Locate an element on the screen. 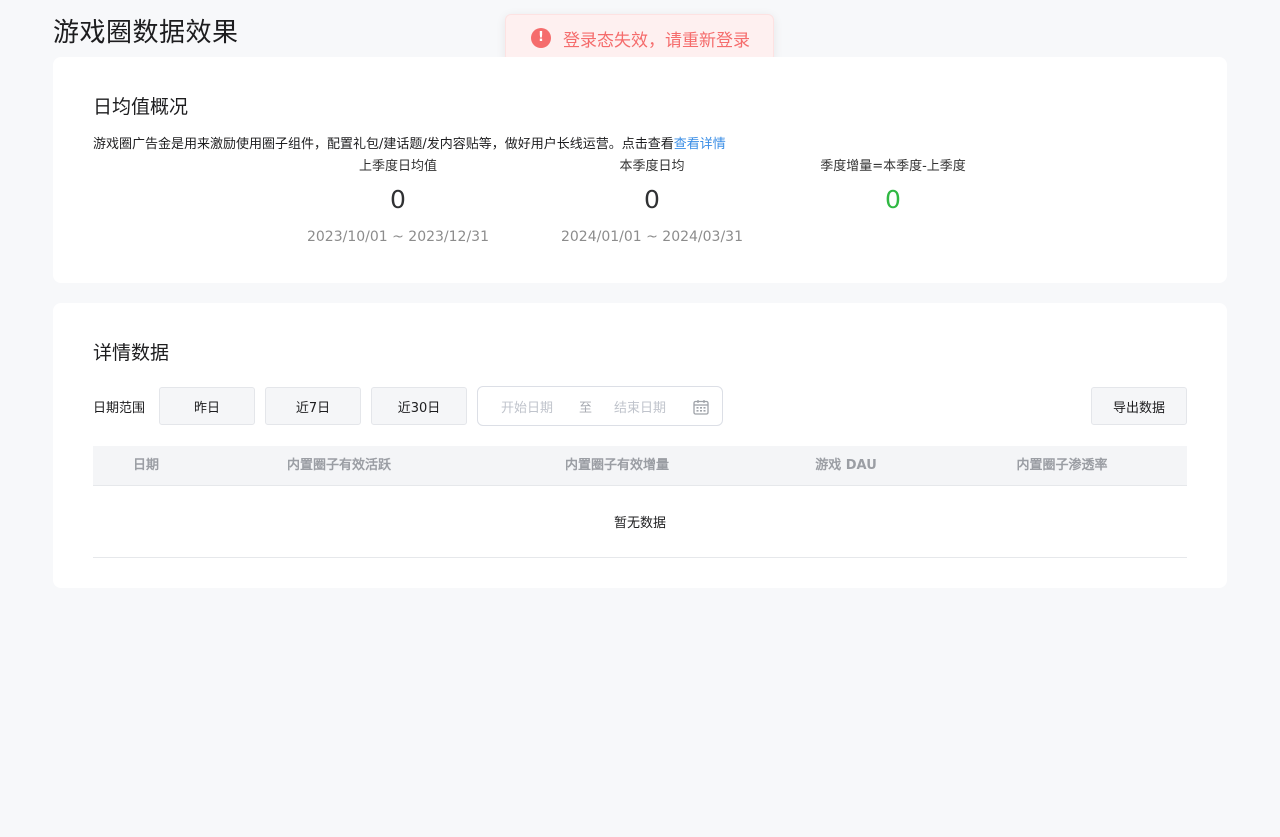 Image resolution: width=1280 pixels, height=837 pixels. view-details-link: 查看详情 is located at coordinates (700, 144).